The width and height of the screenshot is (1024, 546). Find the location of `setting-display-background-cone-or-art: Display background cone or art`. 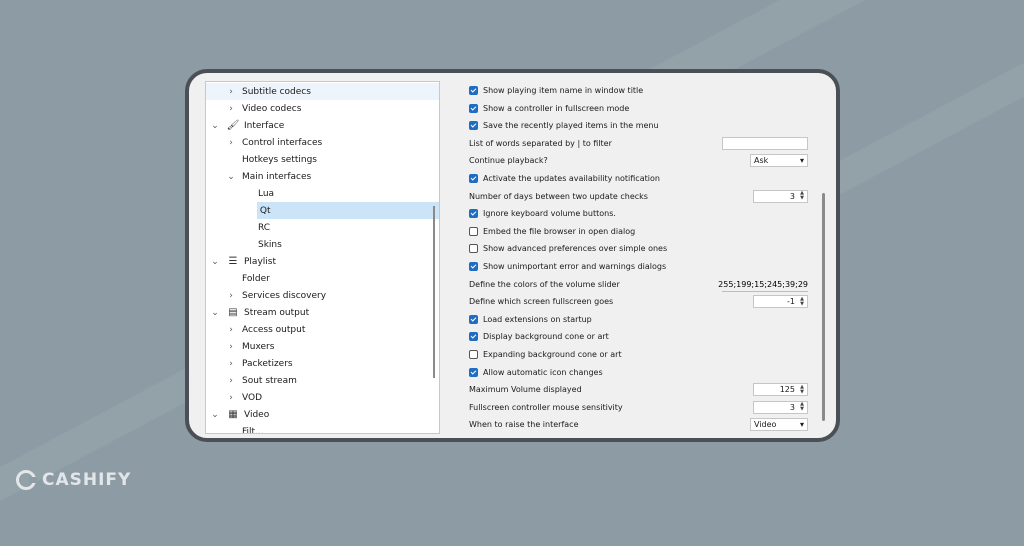

setting-display-background-cone-or-art: Display background cone or art is located at coordinates (539, 336).